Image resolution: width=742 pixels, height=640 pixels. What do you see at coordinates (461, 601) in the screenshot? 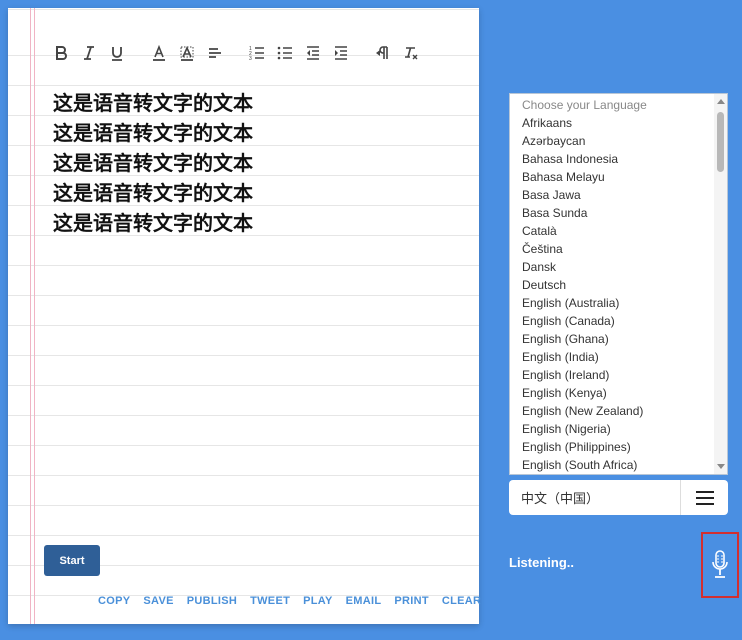
I see `clear-link: CLEAR` at bounding box center [461, 601].